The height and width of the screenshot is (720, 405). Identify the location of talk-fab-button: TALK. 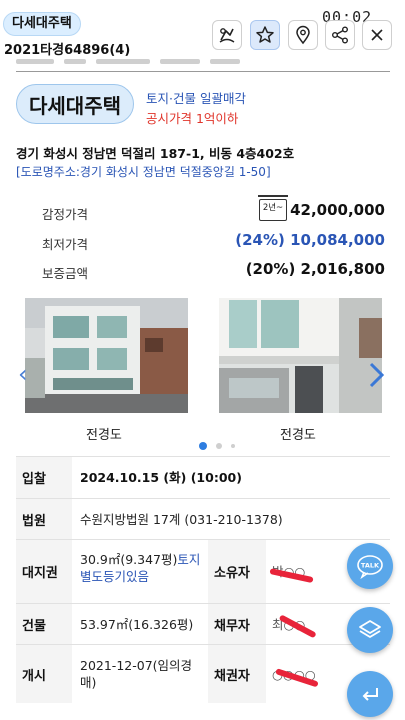
(370, 566).